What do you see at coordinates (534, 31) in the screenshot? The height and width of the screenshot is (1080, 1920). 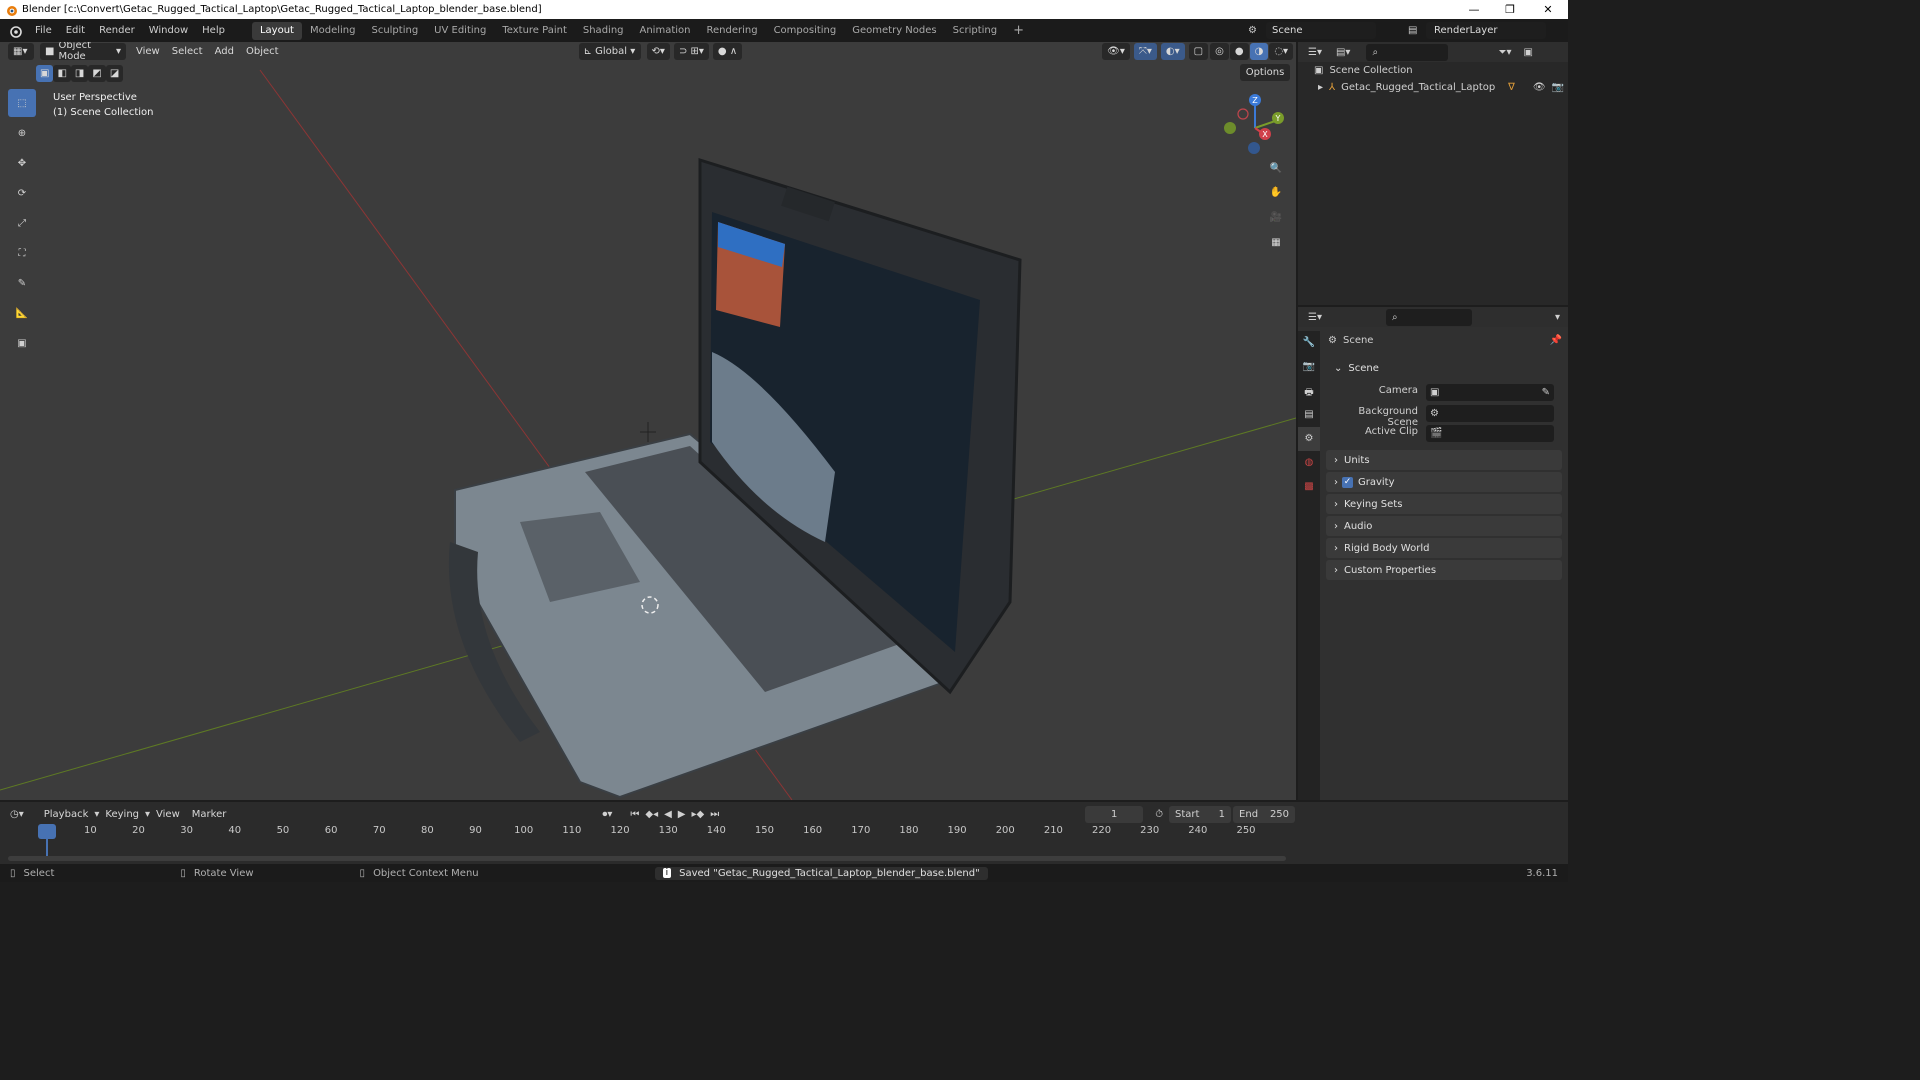 I see `tab-texture-paint: Texture Paint` at bounding box center [534, 31].